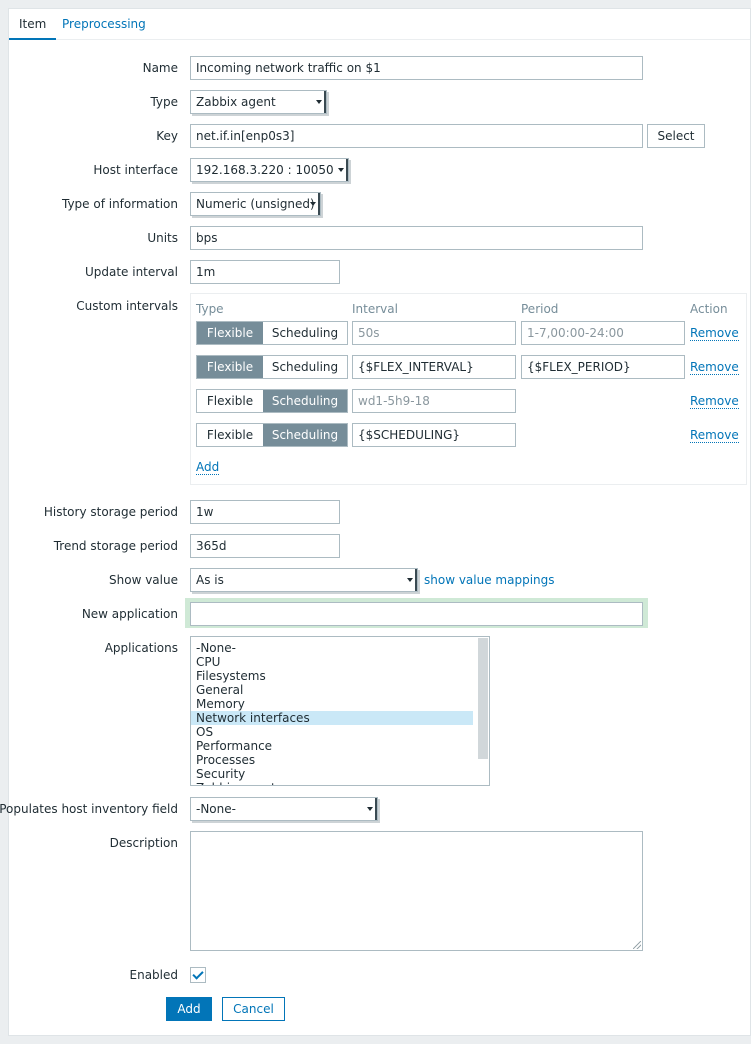 Image resolution: width=751 pixels, height=1044 pixels. Describe the element at coordinates (416, 891) in the screenshot. I see `description-textarea` at that location.